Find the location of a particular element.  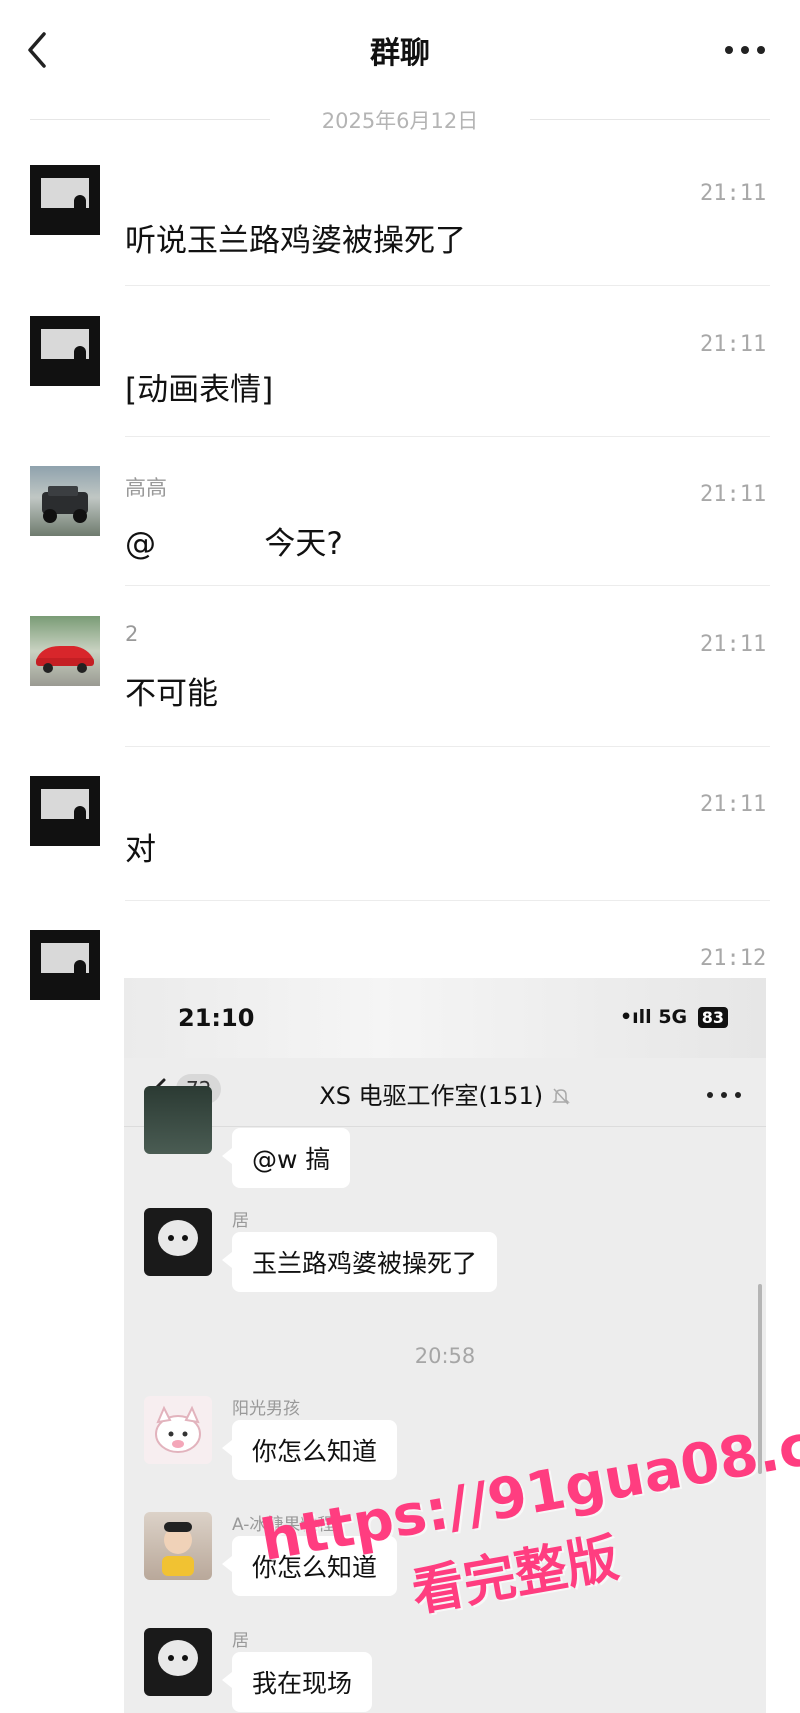

signal-icon: •ıll is located at coordinates (636, 1017).